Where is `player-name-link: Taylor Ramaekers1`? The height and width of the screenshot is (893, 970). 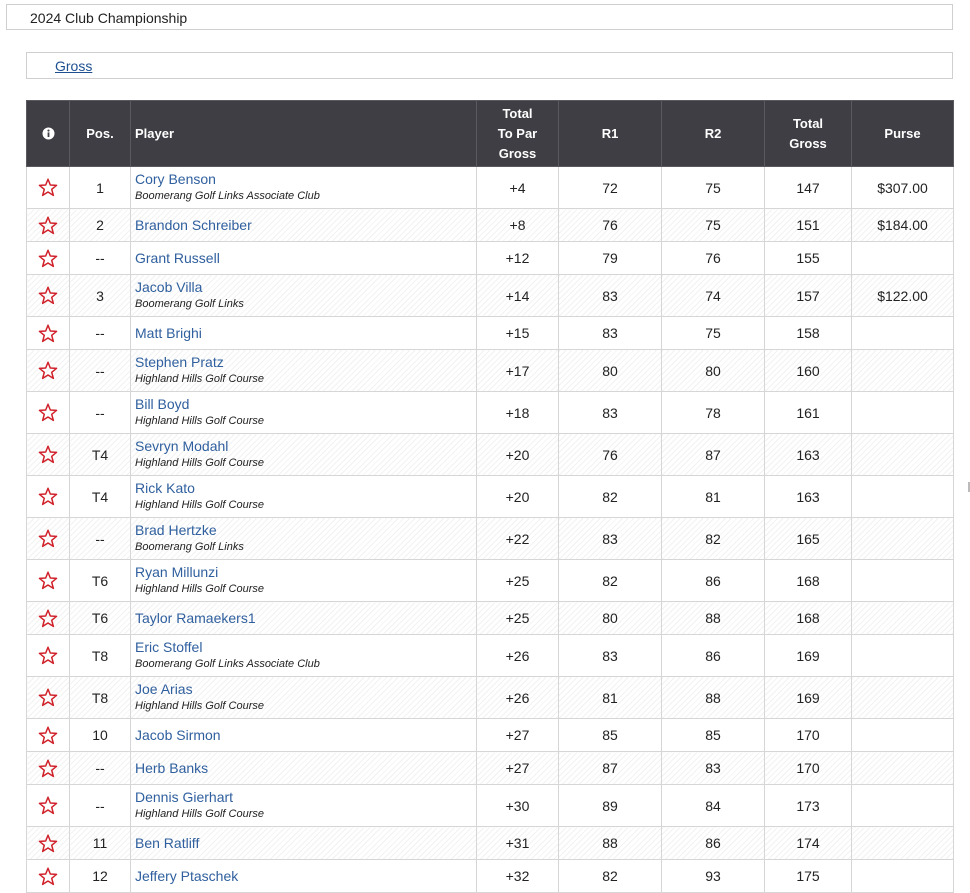
player-name-link: Taylor Ramaekers1 is located at coordinates (305, 618).